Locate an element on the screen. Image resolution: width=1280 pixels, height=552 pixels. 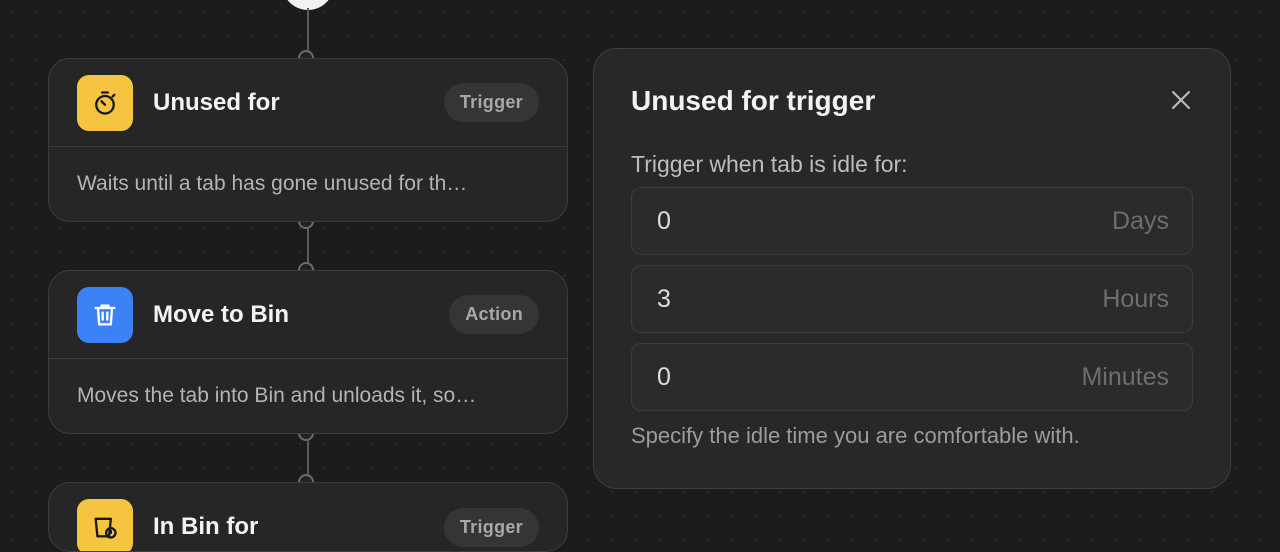
node-header: Move to Bin Action is located at coordinates (308, 315).